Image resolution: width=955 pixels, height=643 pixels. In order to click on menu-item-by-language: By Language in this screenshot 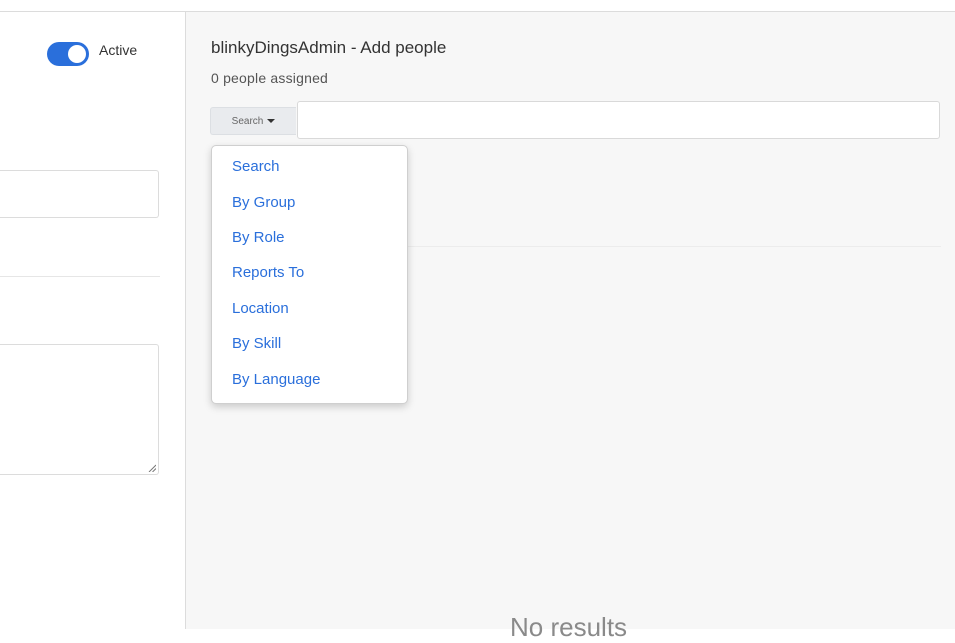, I will do `click(276, 379)`.